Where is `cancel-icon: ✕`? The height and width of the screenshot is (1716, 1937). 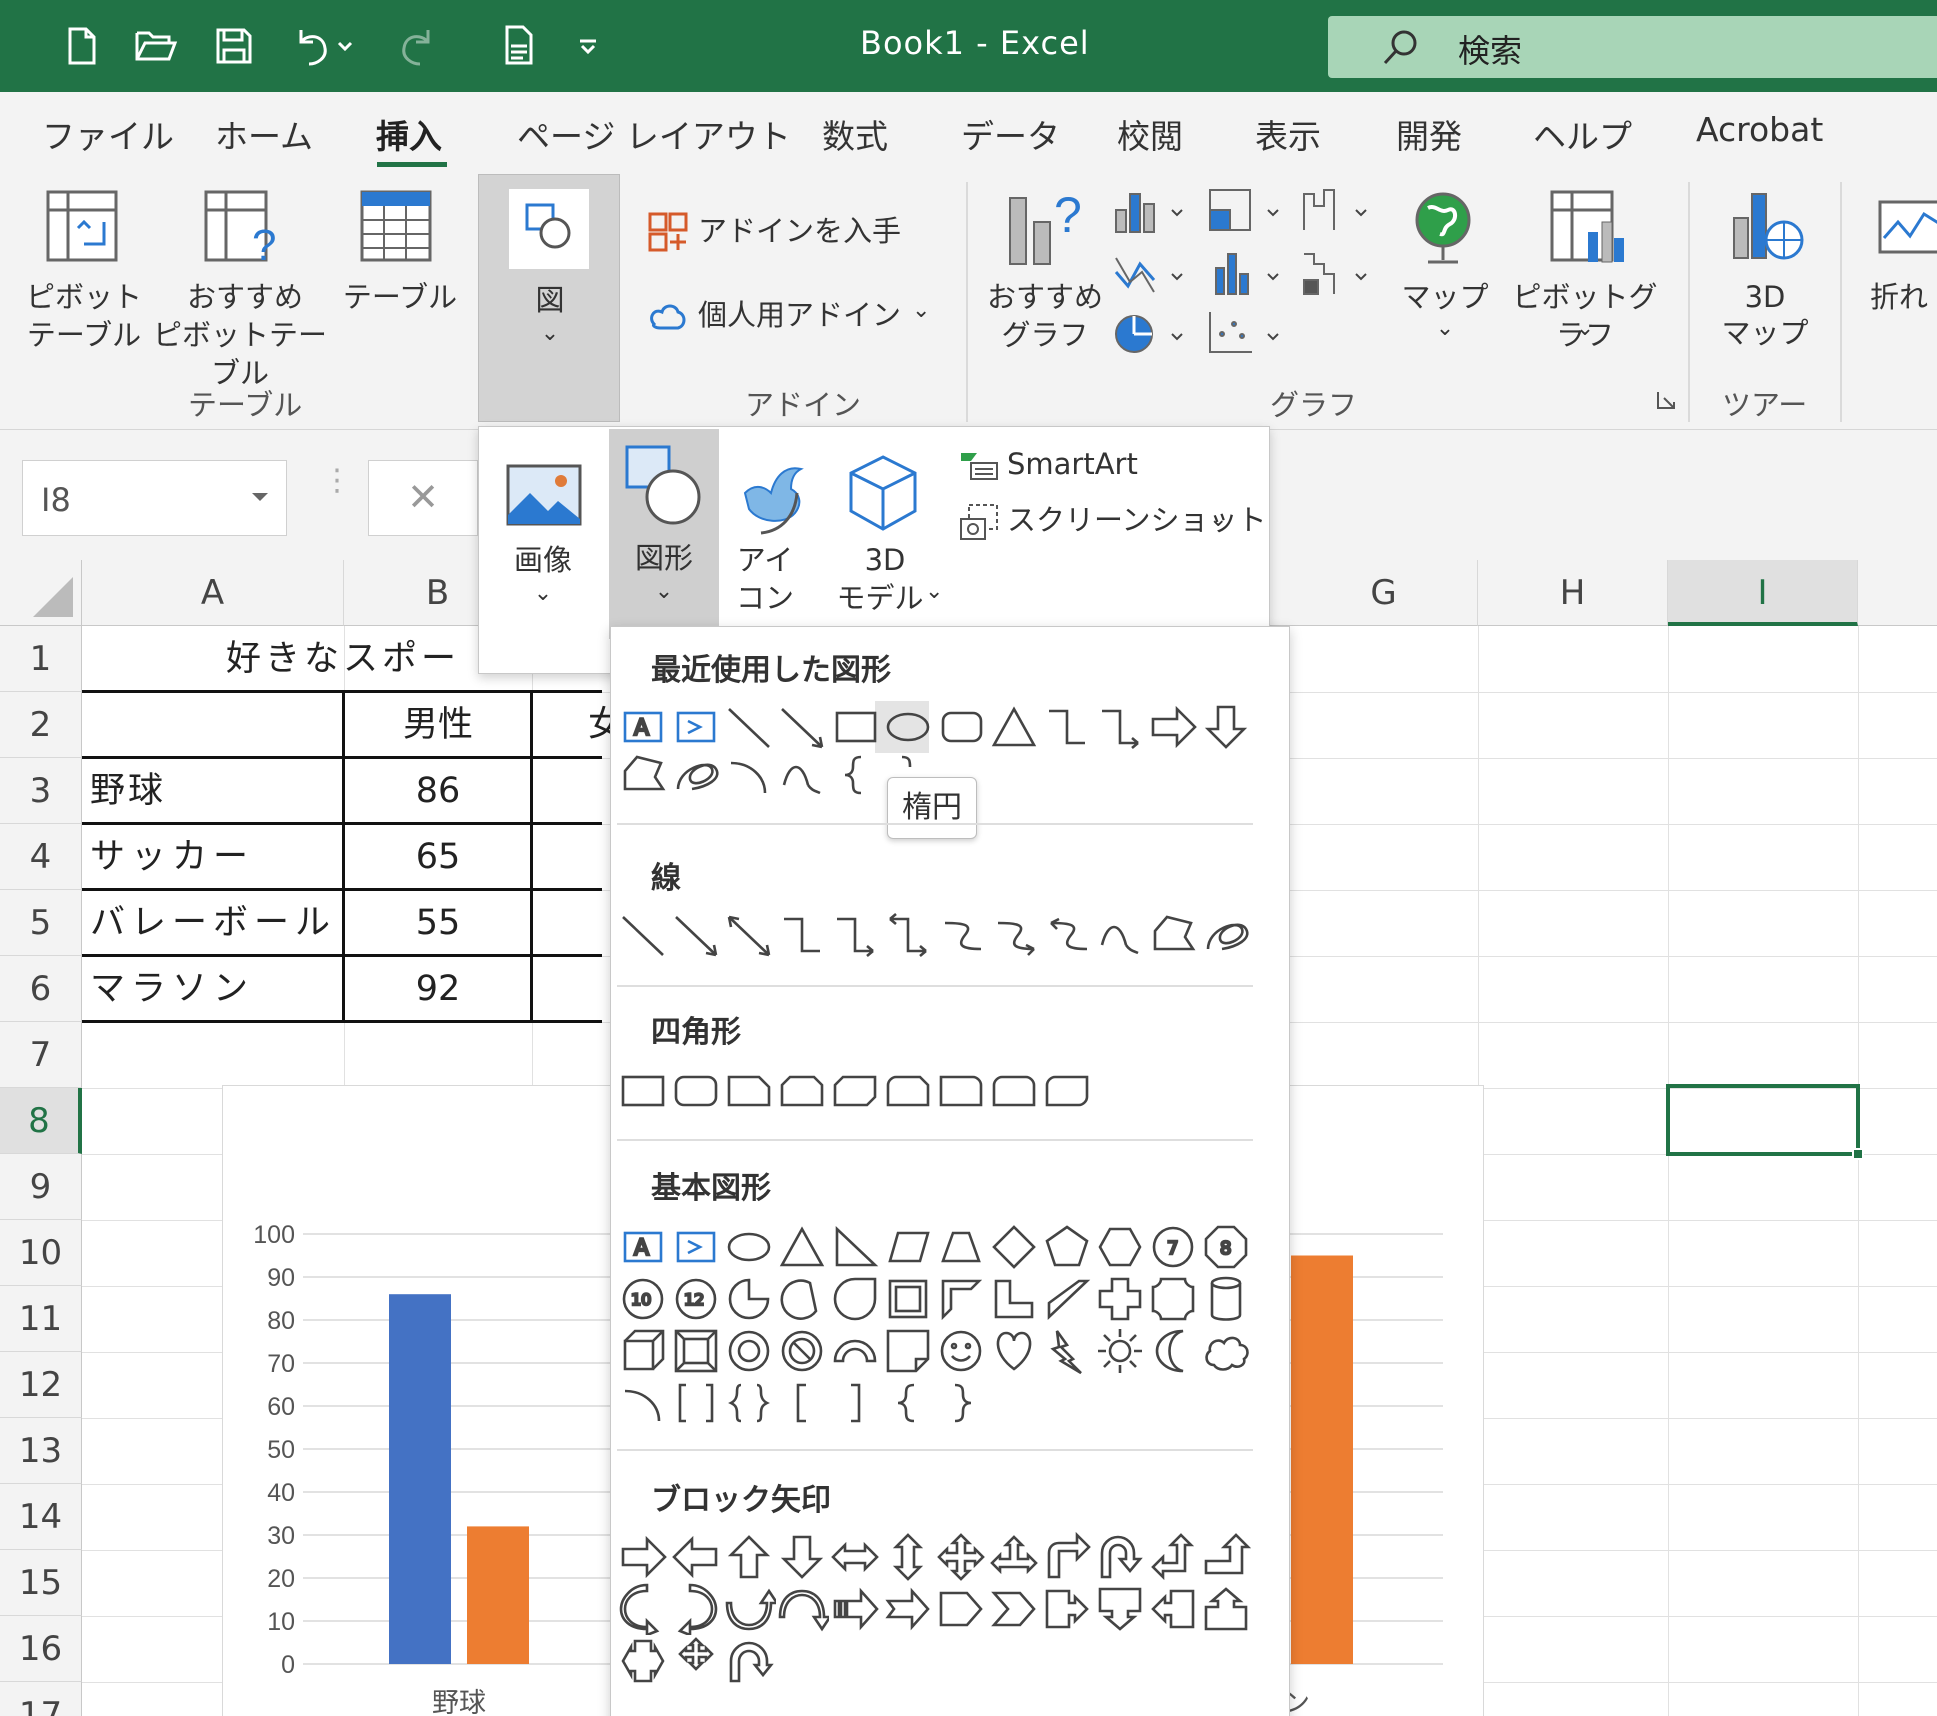 cancel-icon: ✕ is located at coordinates (423, 498).